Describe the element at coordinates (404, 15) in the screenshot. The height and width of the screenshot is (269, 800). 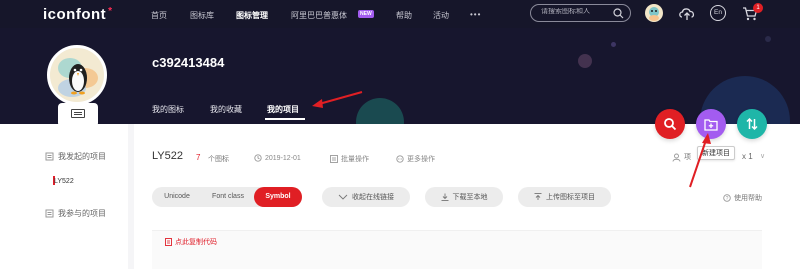
I see `nav-help: 帮助` at that location.